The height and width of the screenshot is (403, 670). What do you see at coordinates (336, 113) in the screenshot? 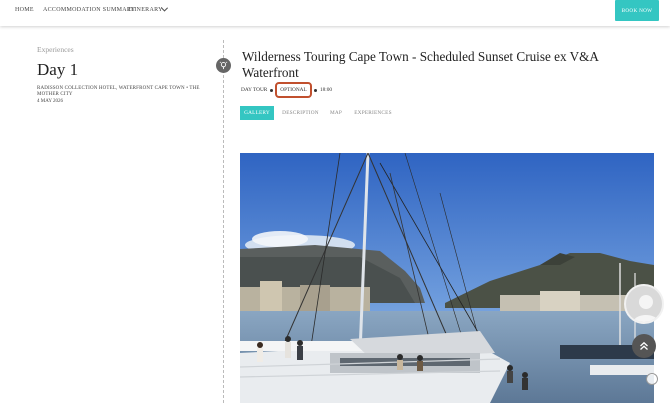
I see `tab-map: MAP` at bounding box center [336, 113].